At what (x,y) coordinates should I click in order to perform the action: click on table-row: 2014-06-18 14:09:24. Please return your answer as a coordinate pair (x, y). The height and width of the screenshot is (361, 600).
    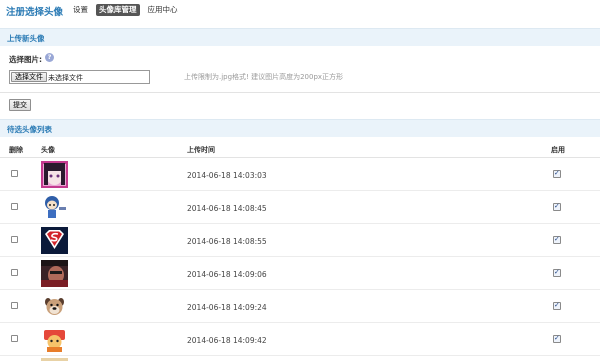
    Looking at the image, I should click on (300, 306).